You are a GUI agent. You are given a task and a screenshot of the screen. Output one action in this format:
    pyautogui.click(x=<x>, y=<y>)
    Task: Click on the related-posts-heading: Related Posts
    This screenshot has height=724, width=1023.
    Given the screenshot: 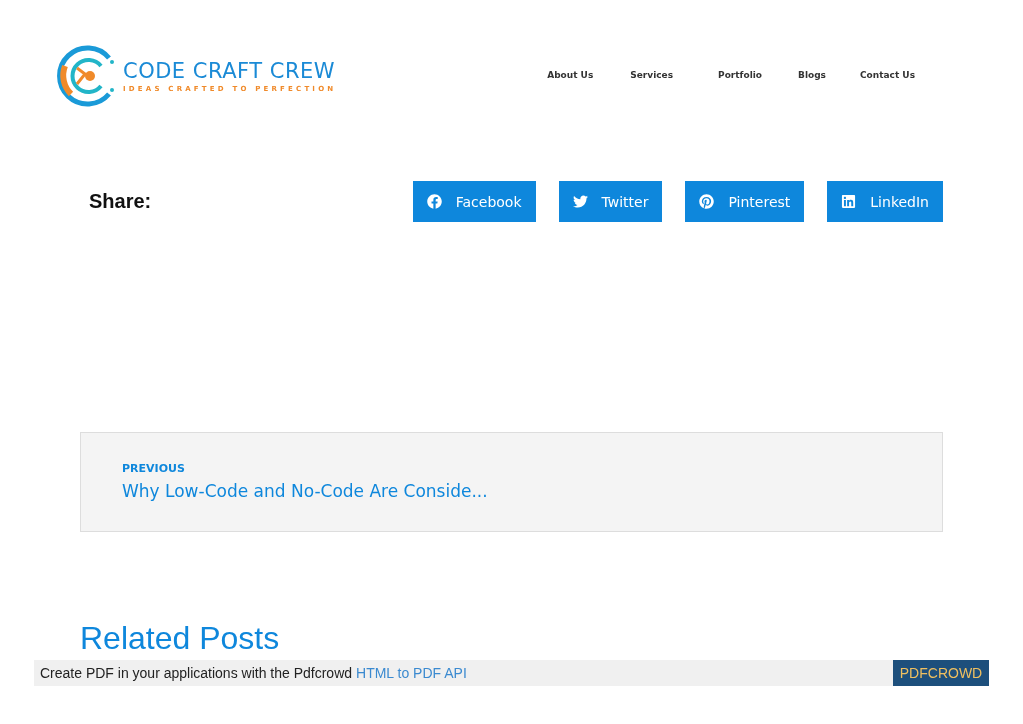 What is the action you would take?
    pyautogui.click(x=180, y=638)
    